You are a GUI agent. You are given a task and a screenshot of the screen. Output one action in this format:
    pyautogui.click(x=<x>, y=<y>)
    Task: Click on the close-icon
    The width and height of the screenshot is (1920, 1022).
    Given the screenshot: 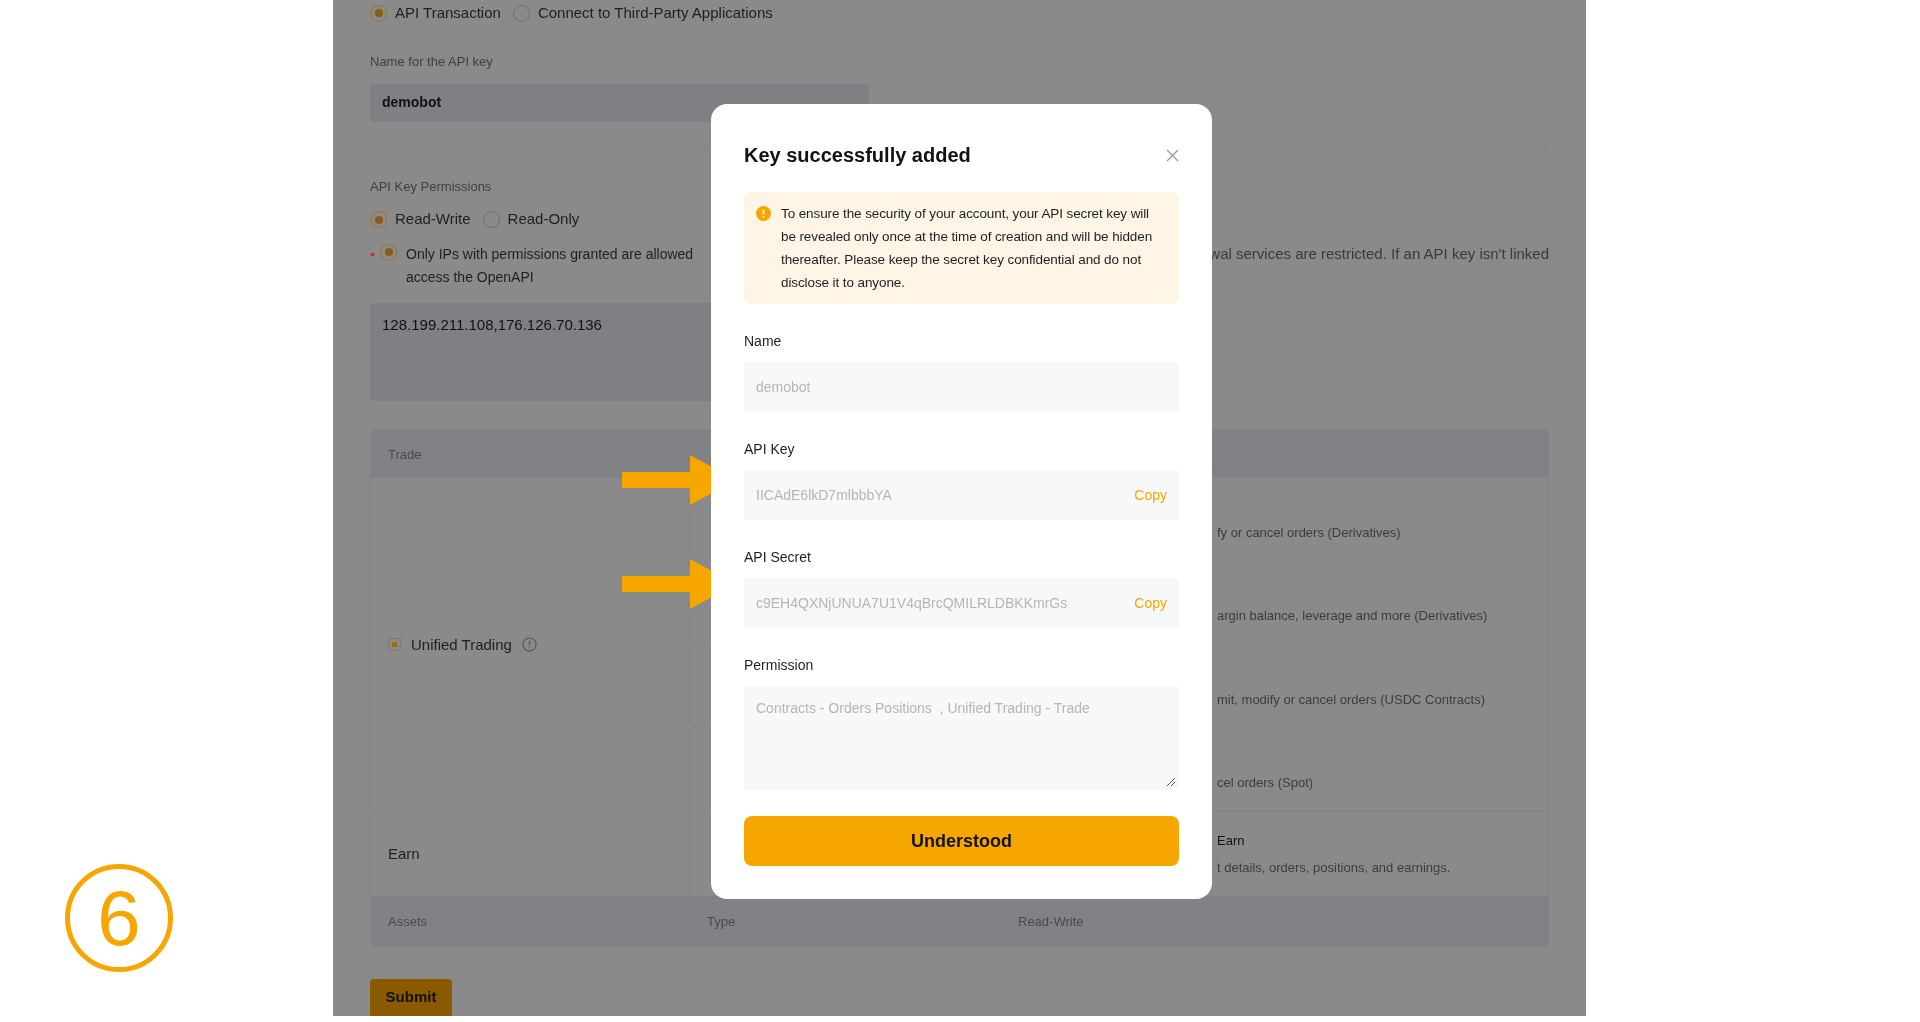 What is the action you would take?
    pyautogui.click(x=1172, y=155)
    